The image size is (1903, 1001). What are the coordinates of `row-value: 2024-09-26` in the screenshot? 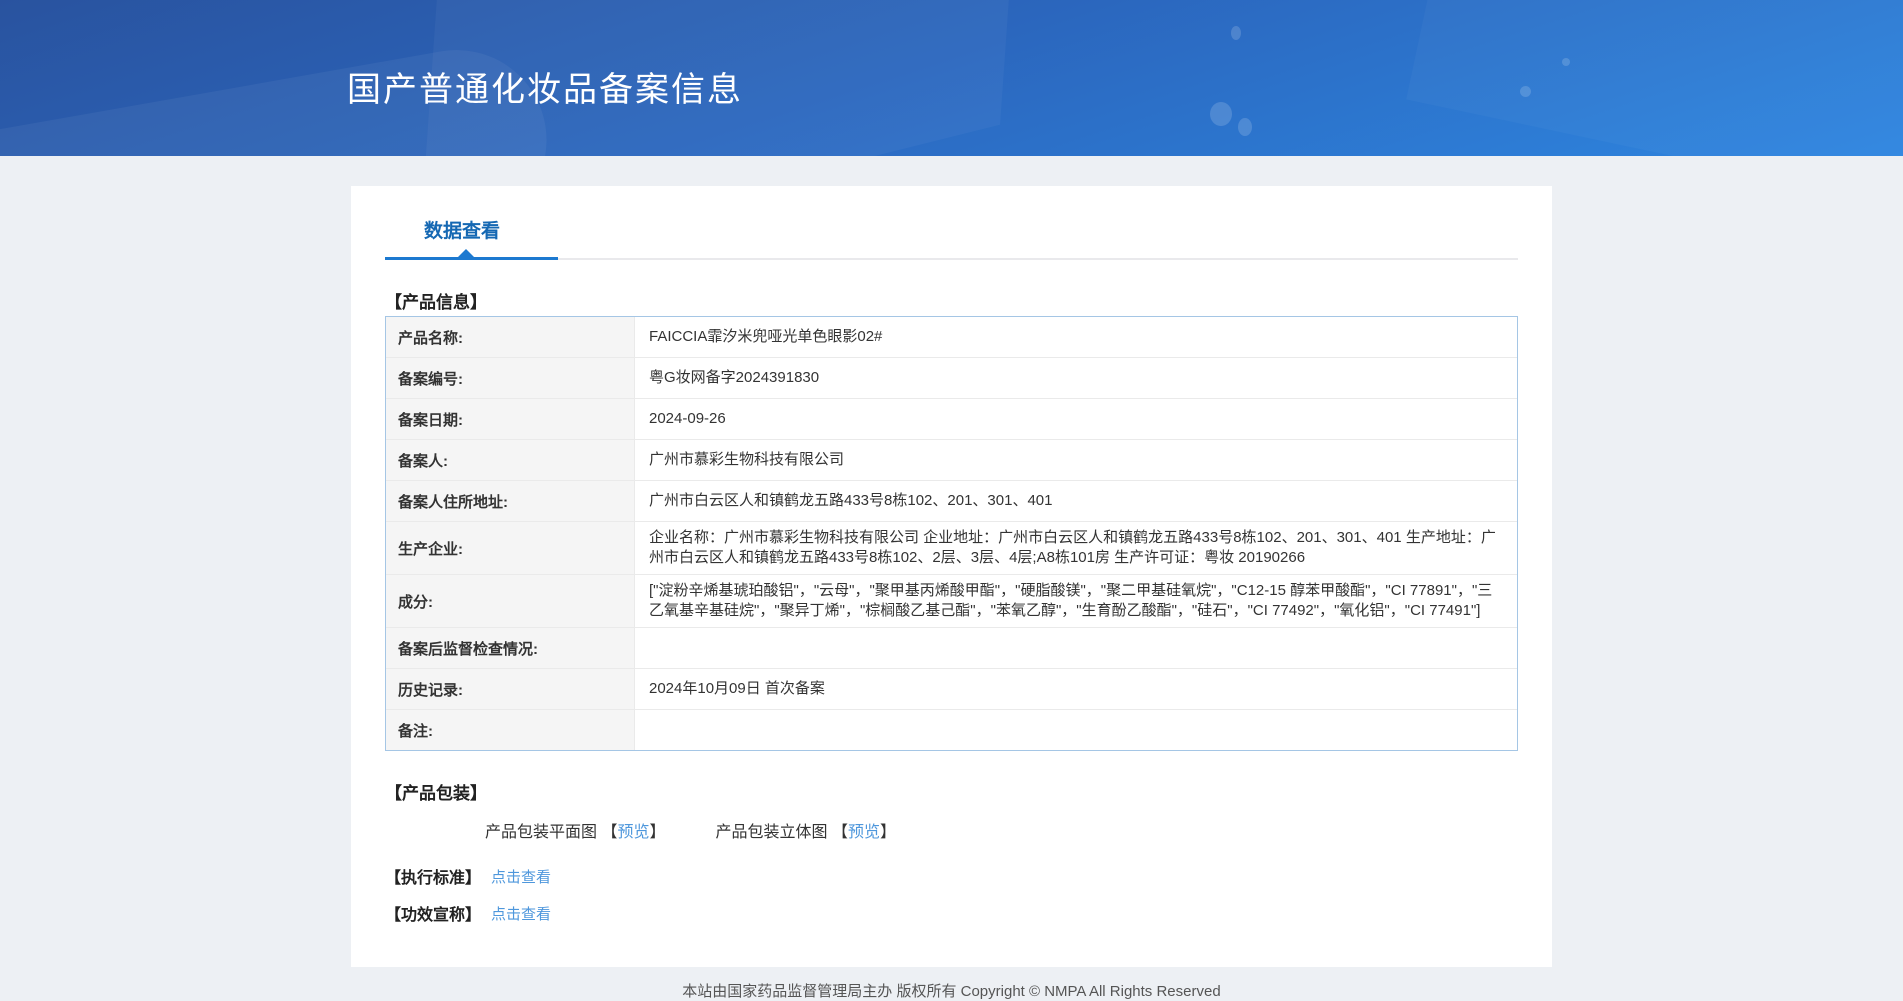 It's located at (1075, 419).